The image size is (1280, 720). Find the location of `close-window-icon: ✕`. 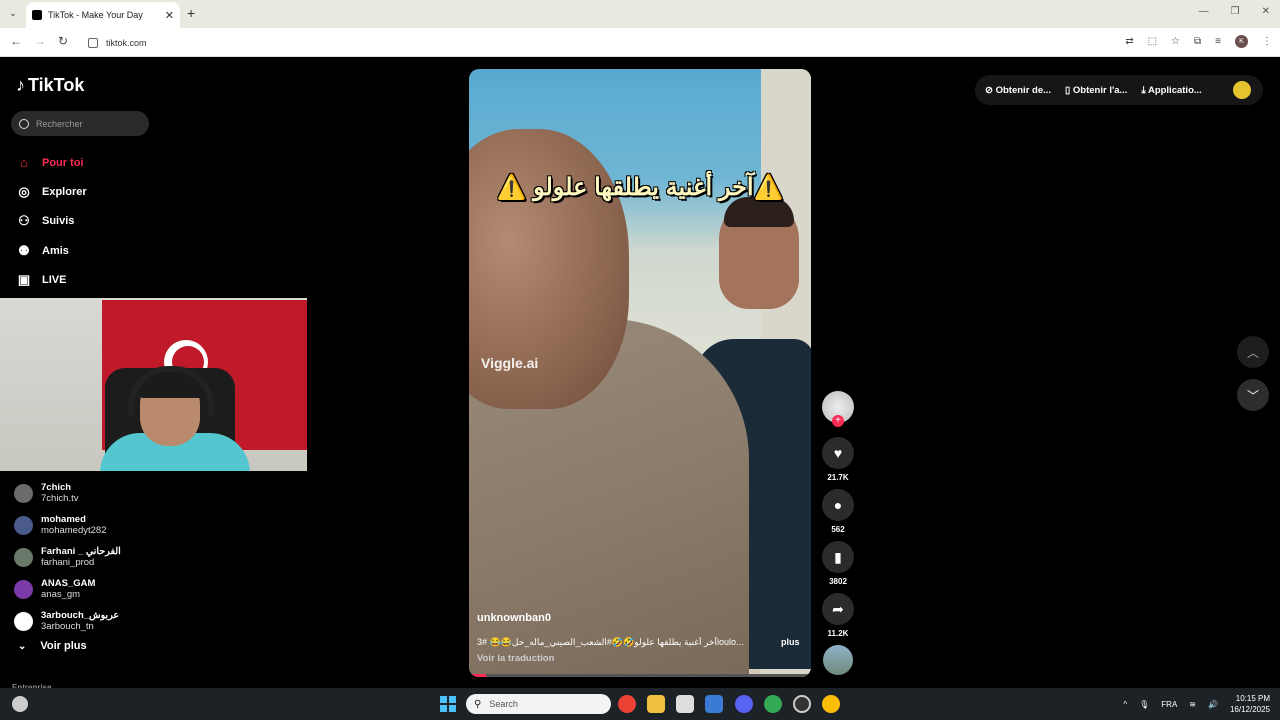

close-window-icon: ✕ is located at coordinates (1266, 11).